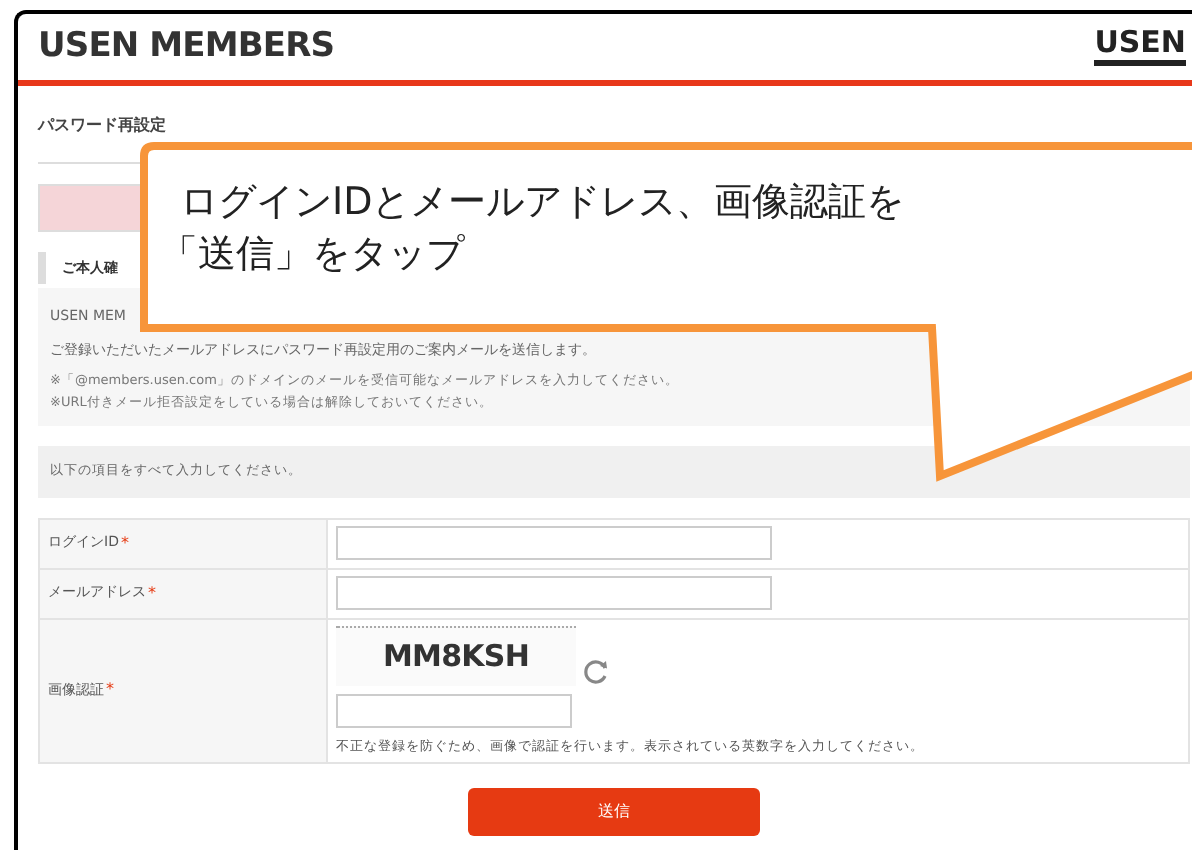  Describe the element at coordinates (1140, 47) in the screenshot. I see `logo: USEN` at that location.